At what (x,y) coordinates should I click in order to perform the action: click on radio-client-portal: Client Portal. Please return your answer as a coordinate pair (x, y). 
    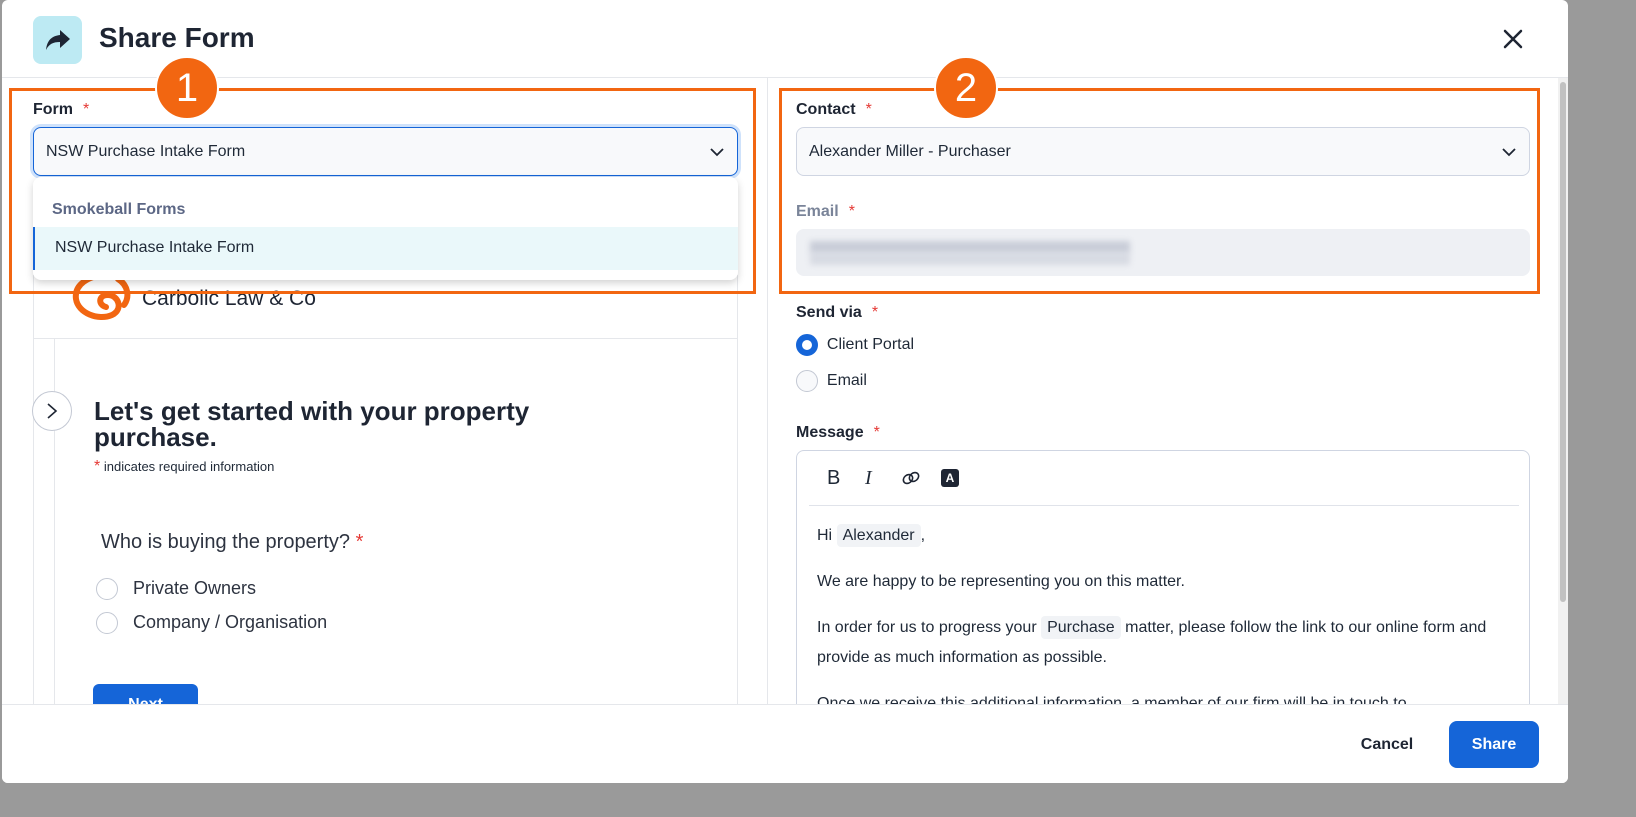
    Looking at the image, I should click on (855, 345).